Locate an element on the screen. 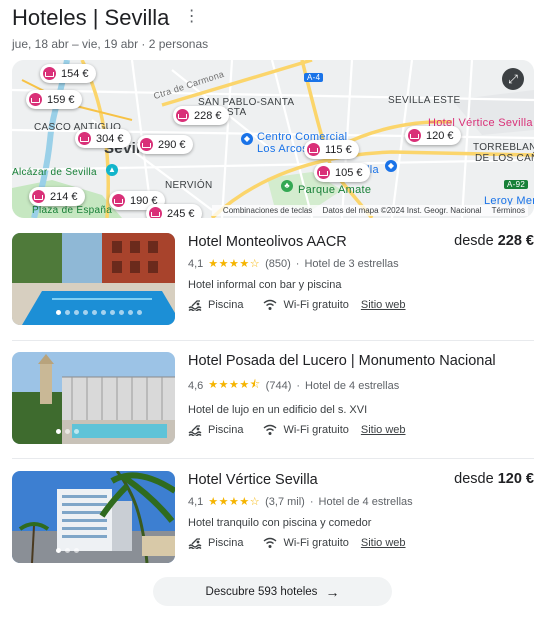 This screenshot has width=554, height=623. hotel-photo-image is located at coordinates (93, 517).